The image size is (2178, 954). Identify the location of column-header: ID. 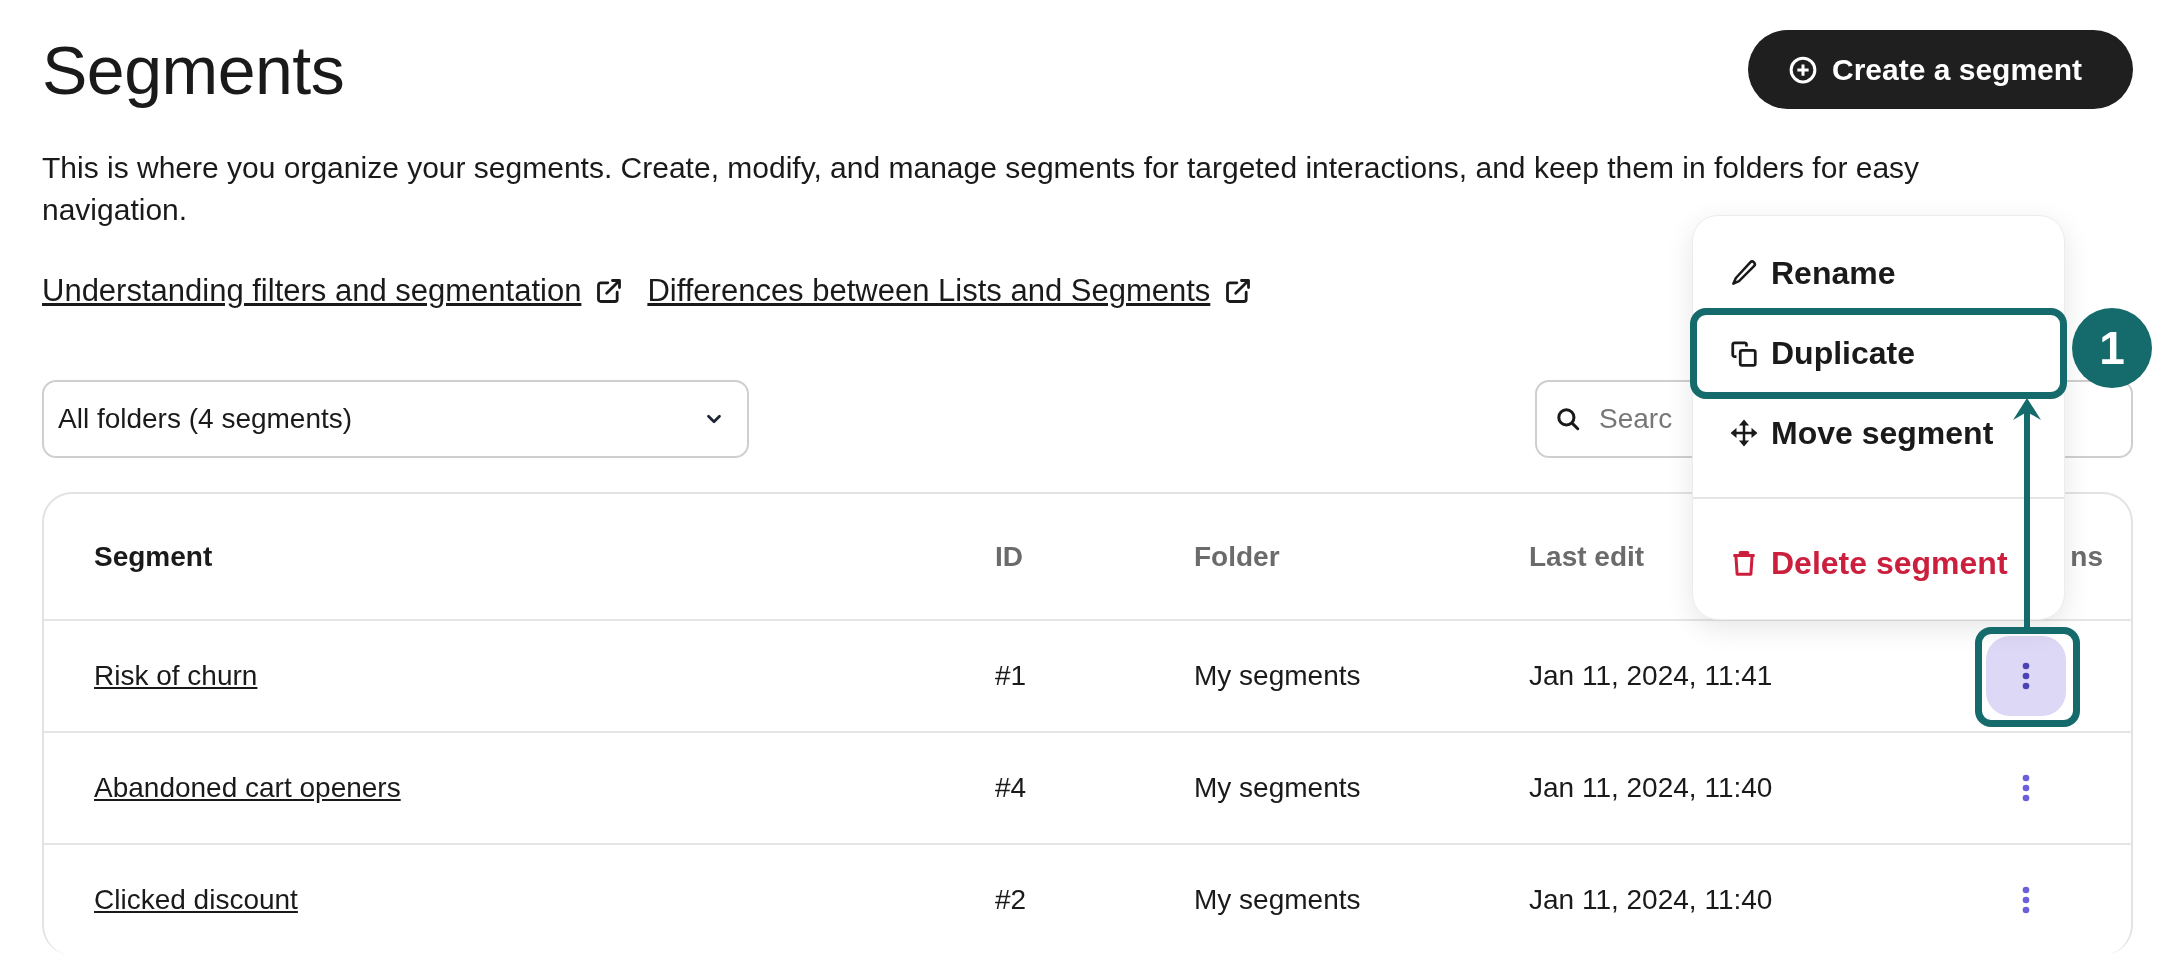
(1009, 556).